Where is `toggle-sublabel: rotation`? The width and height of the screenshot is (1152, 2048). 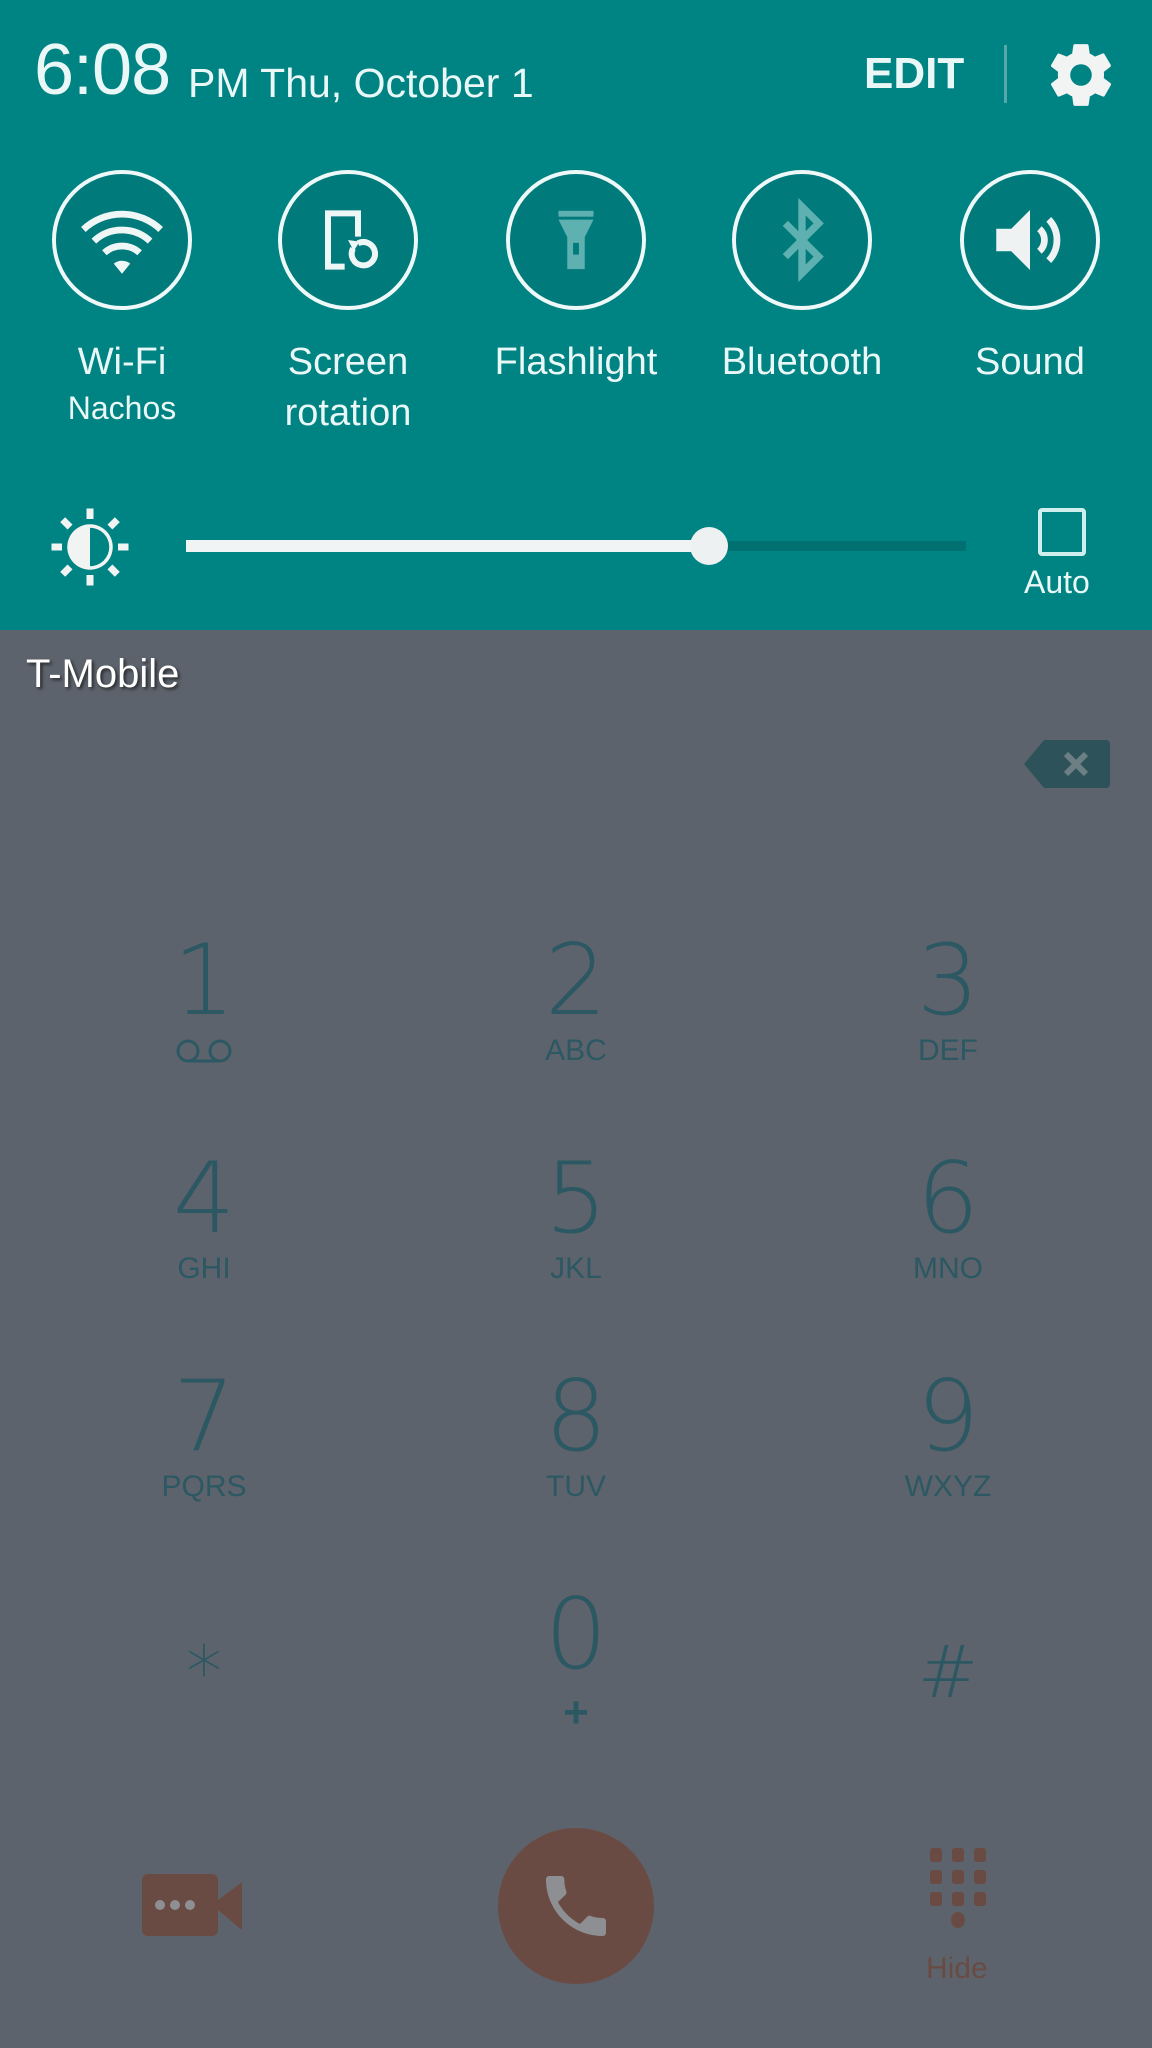 toggle-sublabel: rotation is located at coordinates (348, 413).